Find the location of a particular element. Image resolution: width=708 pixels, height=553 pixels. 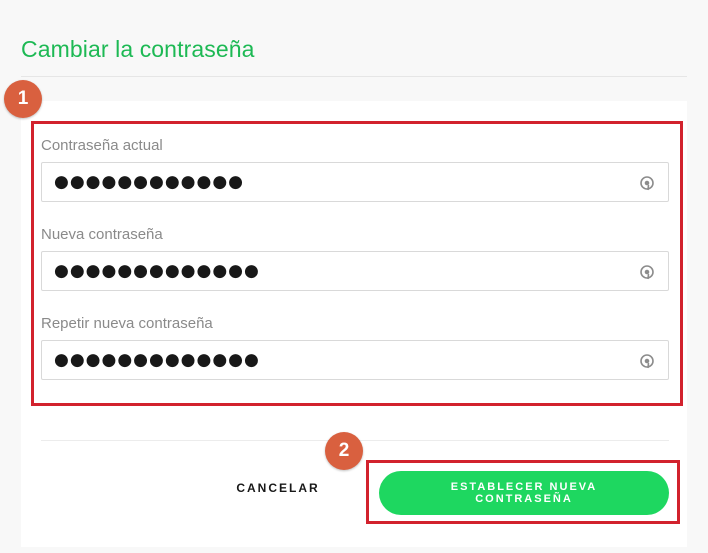

annotation-badge-2: 2 is located at coordinates (344, 451).